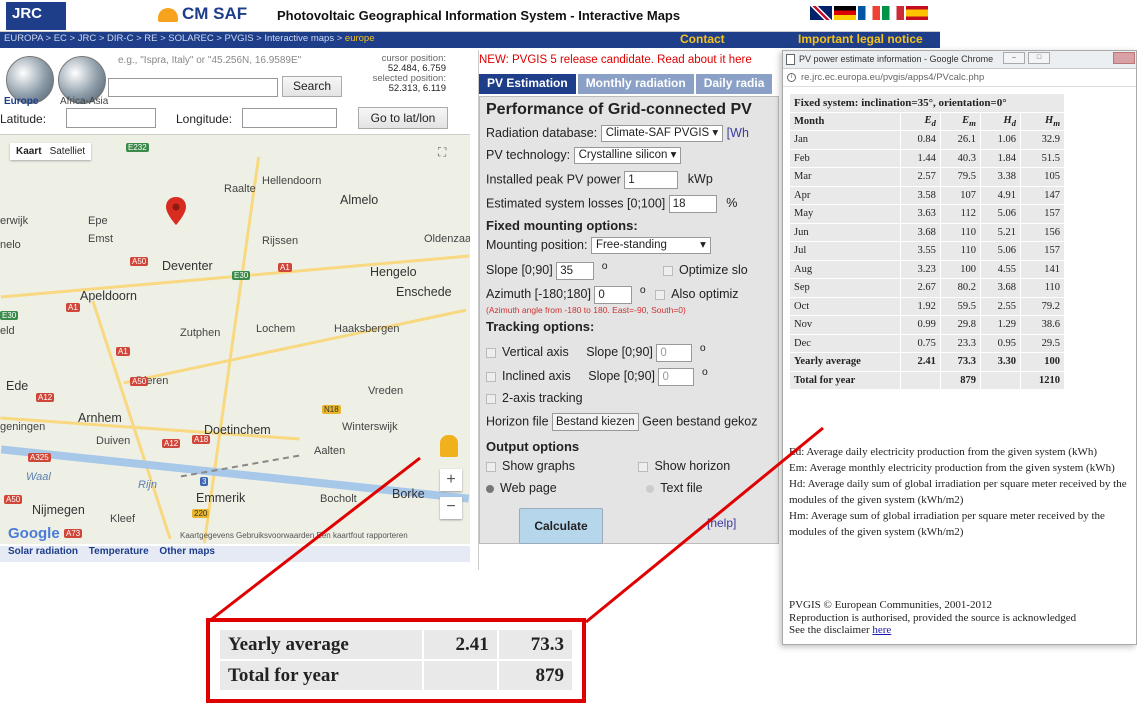 This screenshot has width=1137, height=710. I want to click on tab-pv-estimation: PV Estimation, so click(527, 84).